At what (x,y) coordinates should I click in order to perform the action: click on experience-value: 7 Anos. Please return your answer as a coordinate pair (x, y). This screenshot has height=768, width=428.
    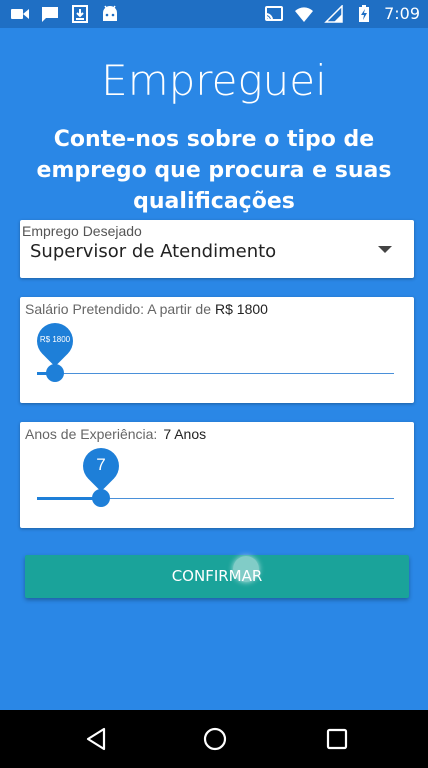
    Looking at the image, I should click on (185, 434).